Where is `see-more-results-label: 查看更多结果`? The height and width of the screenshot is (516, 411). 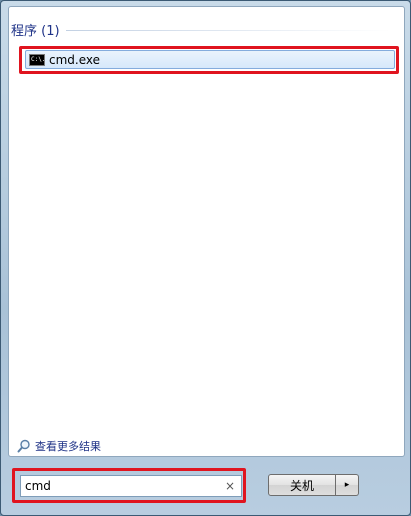
see-more-results-label: 查看更多结果 is located at coordinates (68, 446).